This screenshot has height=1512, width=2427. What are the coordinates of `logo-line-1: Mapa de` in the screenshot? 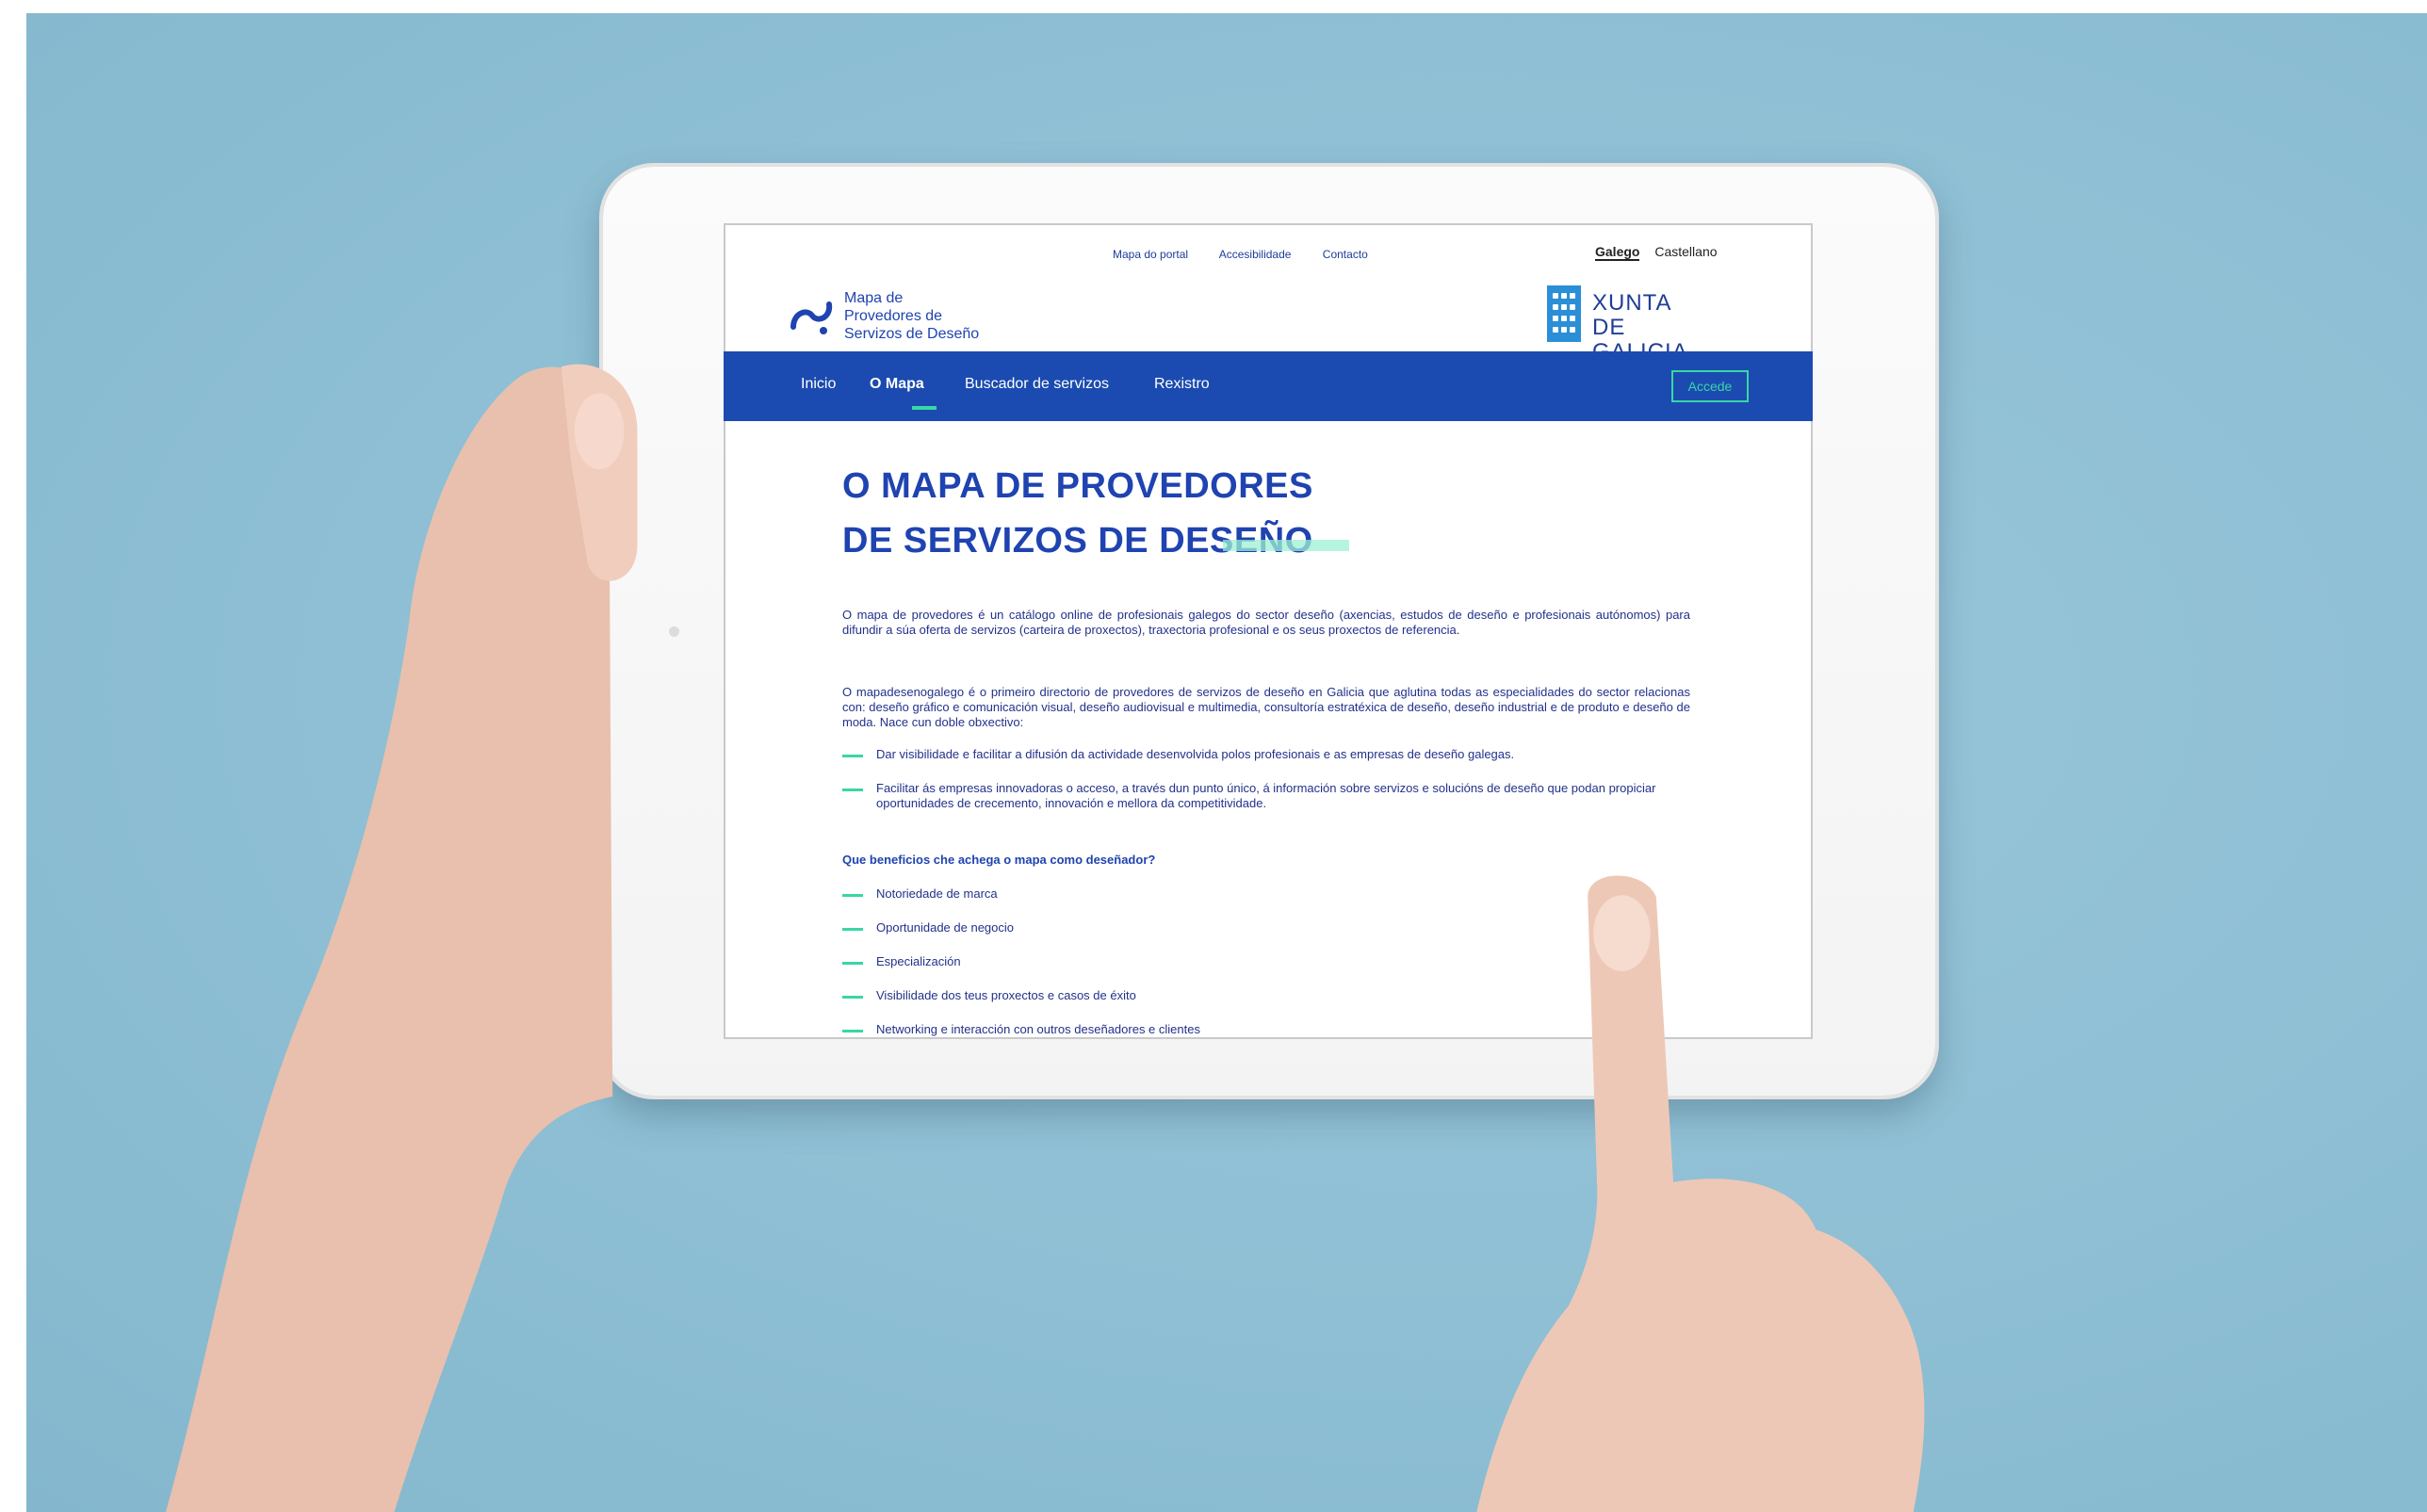 It's located at (874, 298).